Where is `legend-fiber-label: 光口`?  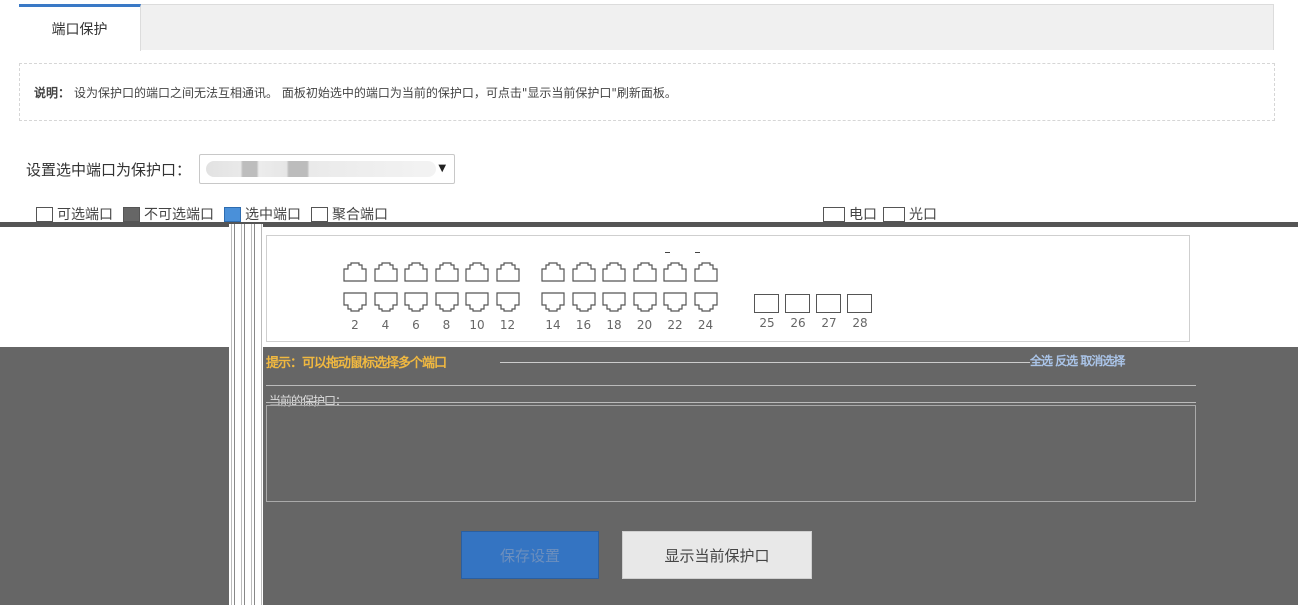 legend-fiber-label: 光口 is located at coordinates (923, 215).